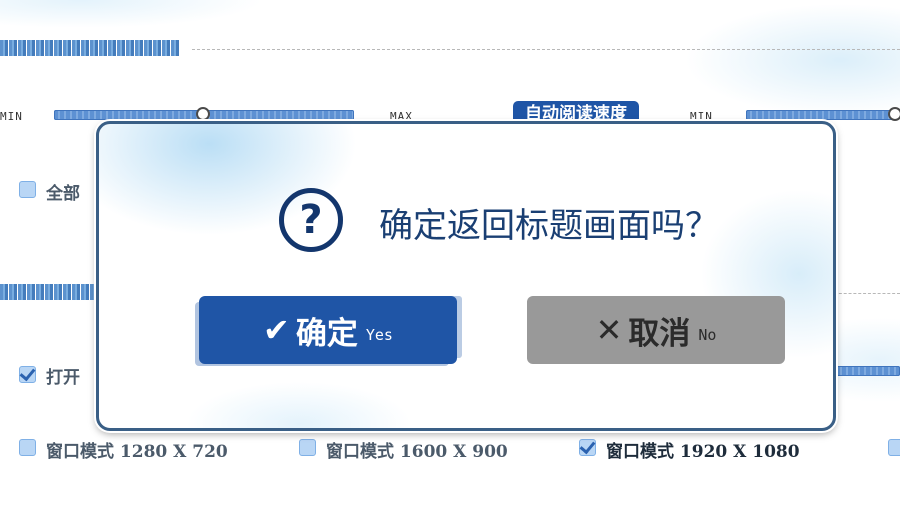  I want to click on resolution-1600-label: 窗口模式 1600 X 900, so click(417, 452).